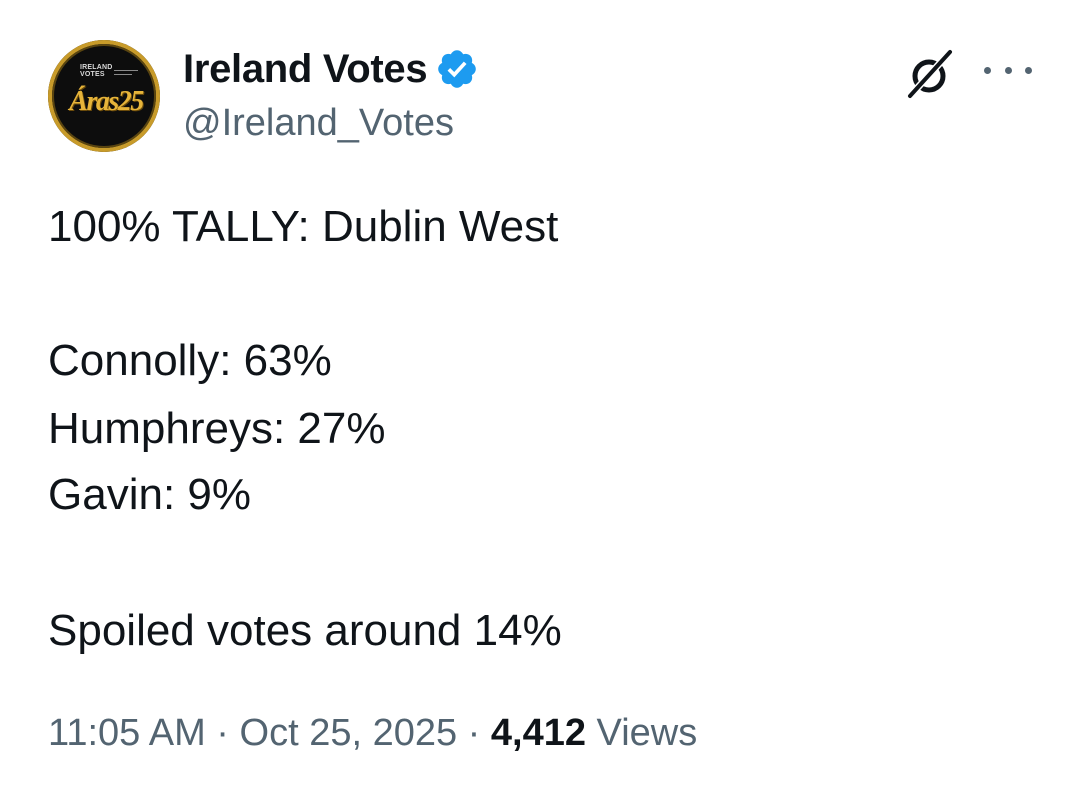  I want to click on avatar: IRELAND VOTES Áras25, so click(104, 96).